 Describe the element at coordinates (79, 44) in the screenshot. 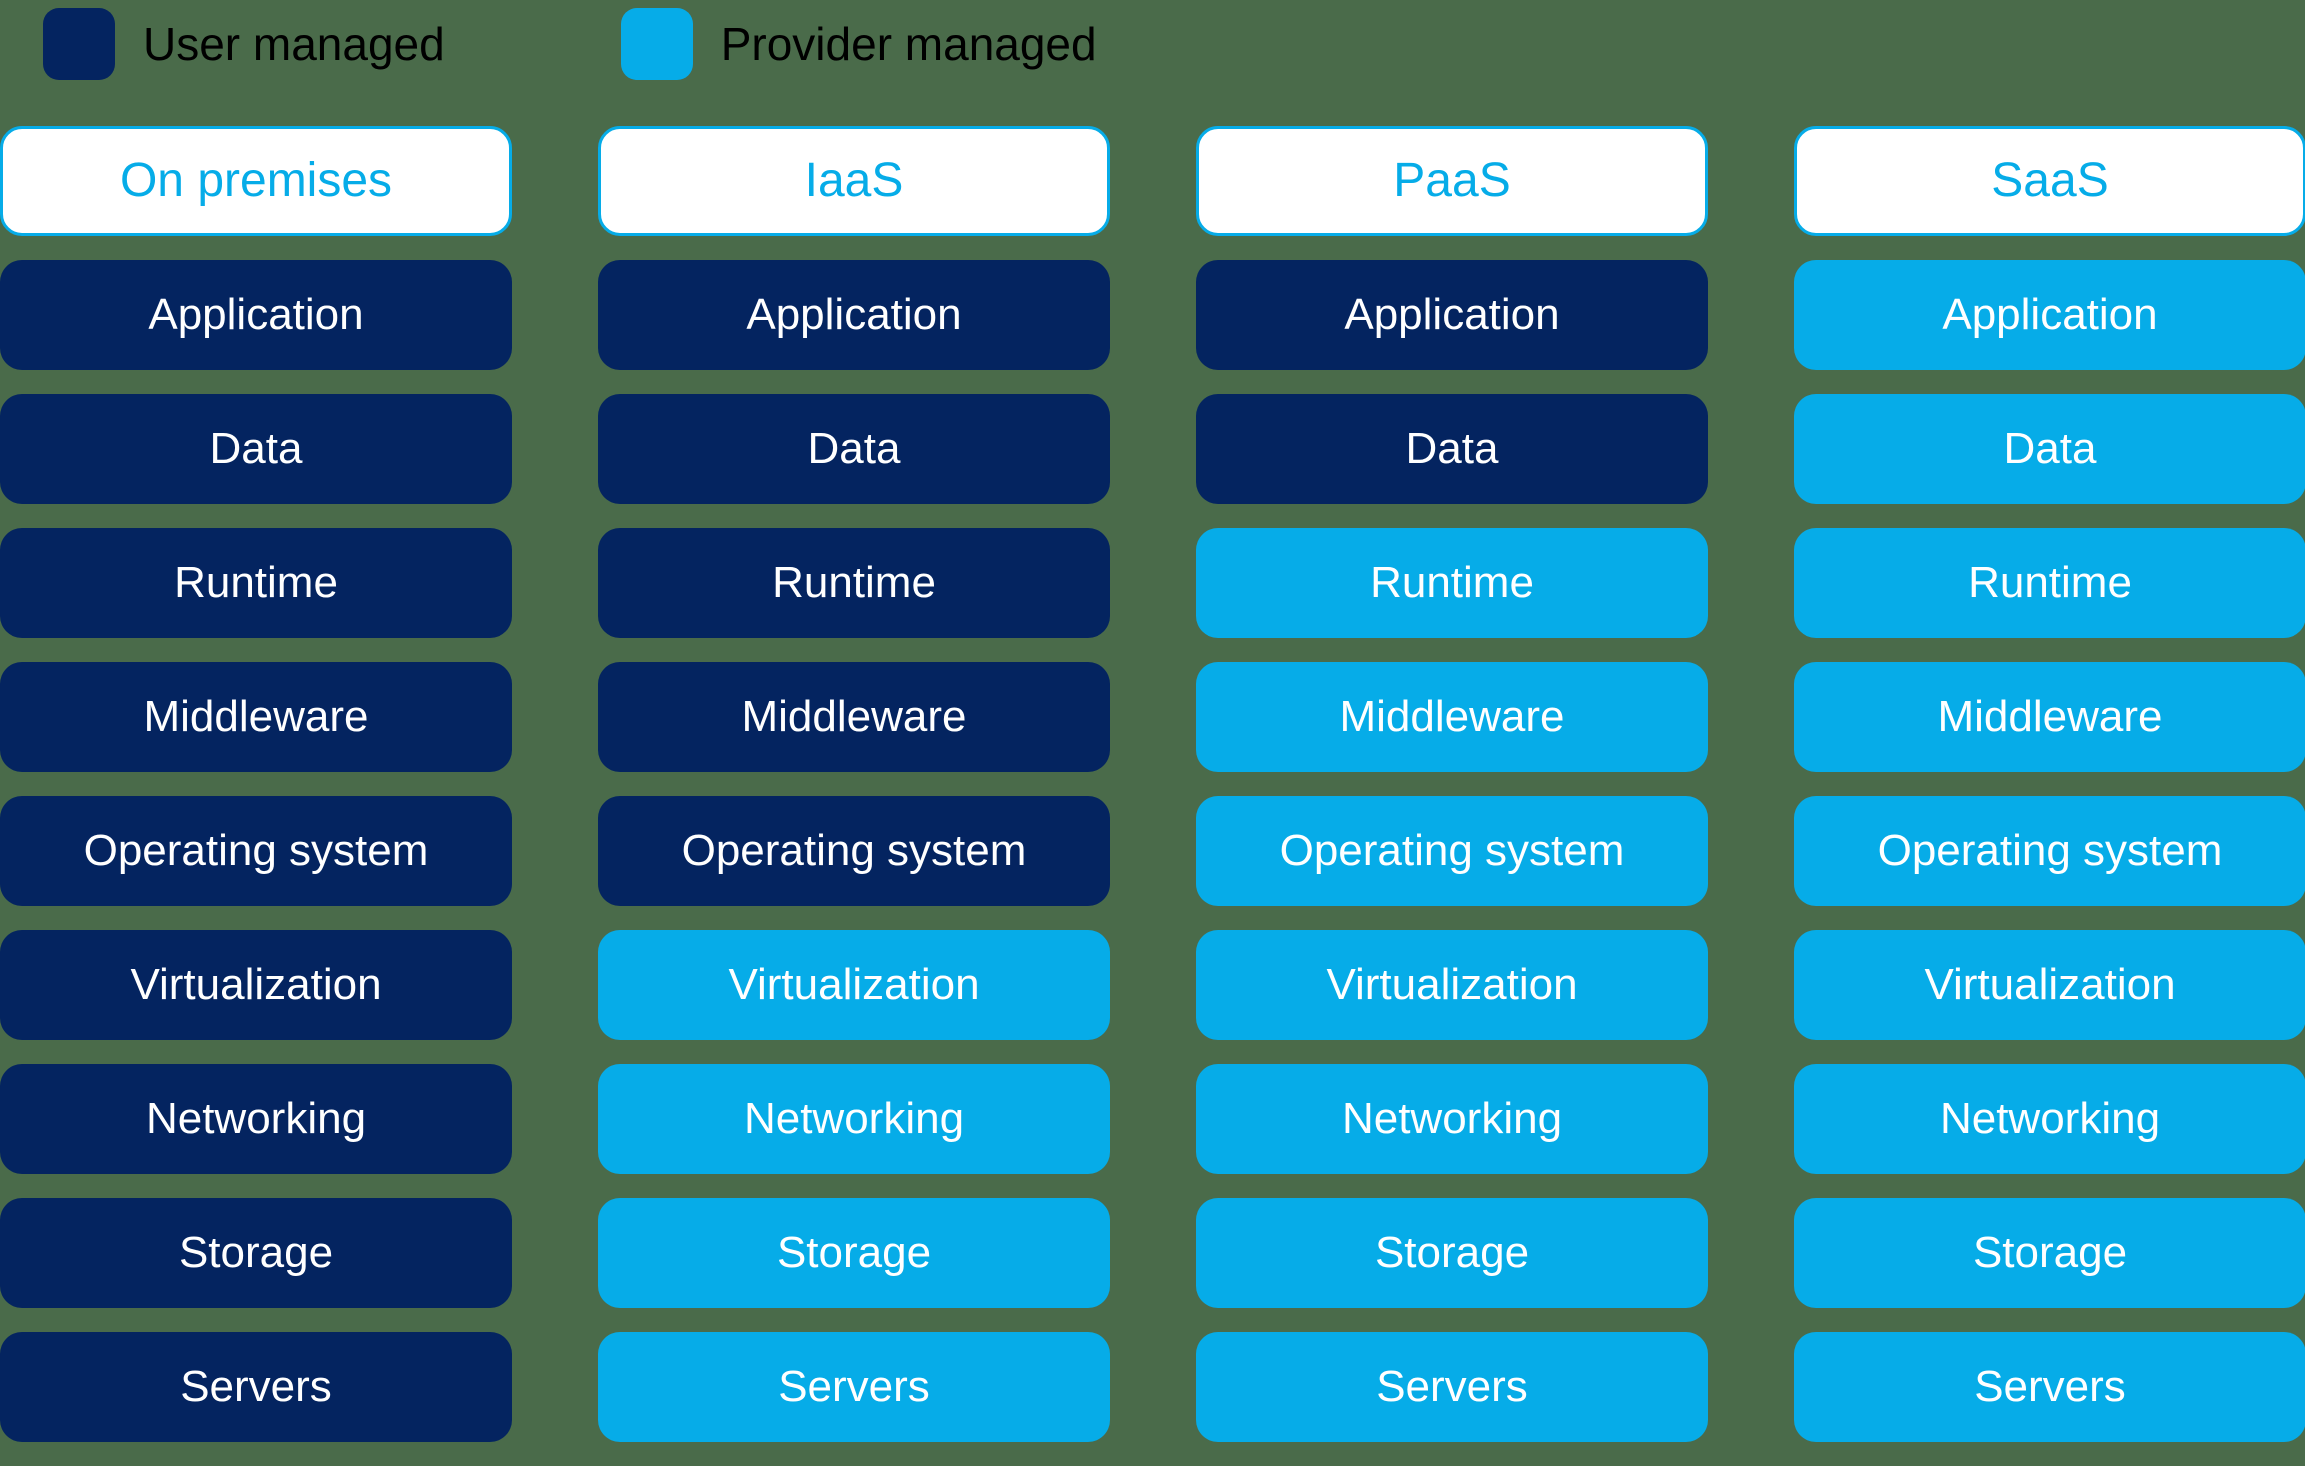

I see `user-managed-color-swatch` at that location.